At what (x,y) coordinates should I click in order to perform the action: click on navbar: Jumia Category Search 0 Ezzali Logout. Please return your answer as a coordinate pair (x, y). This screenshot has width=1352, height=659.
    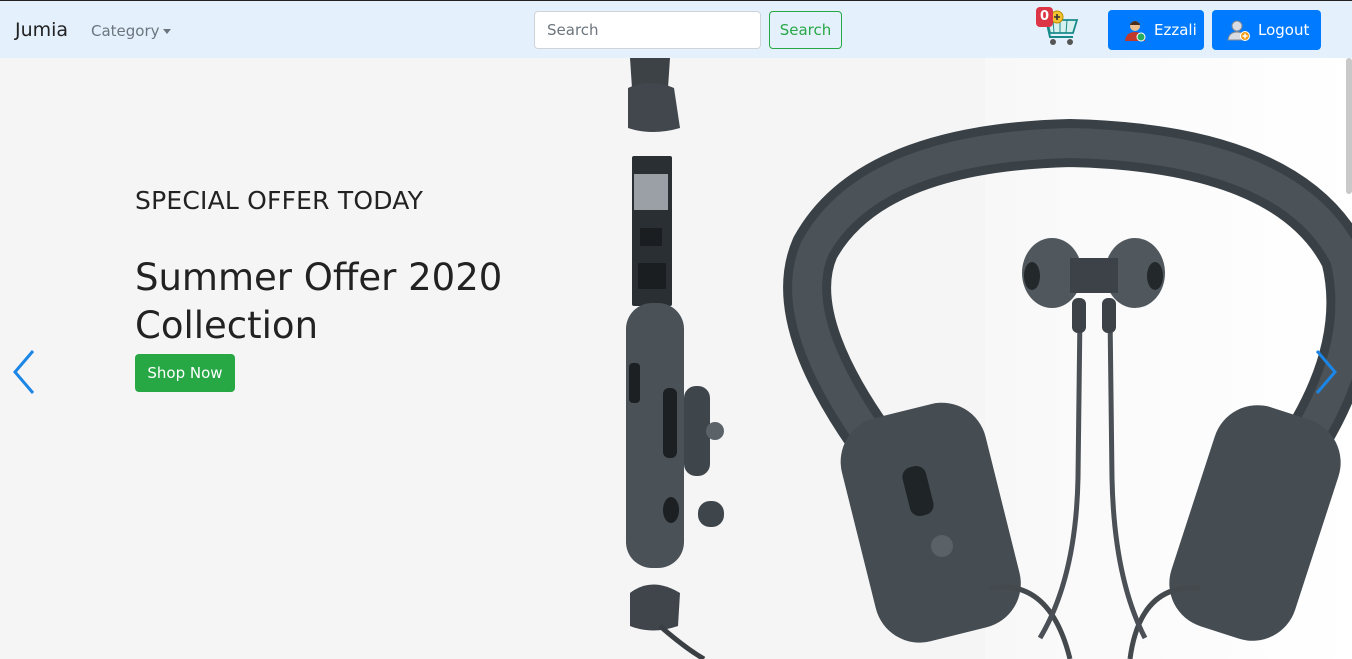
    Looking at the image, I should click on (676, 29).